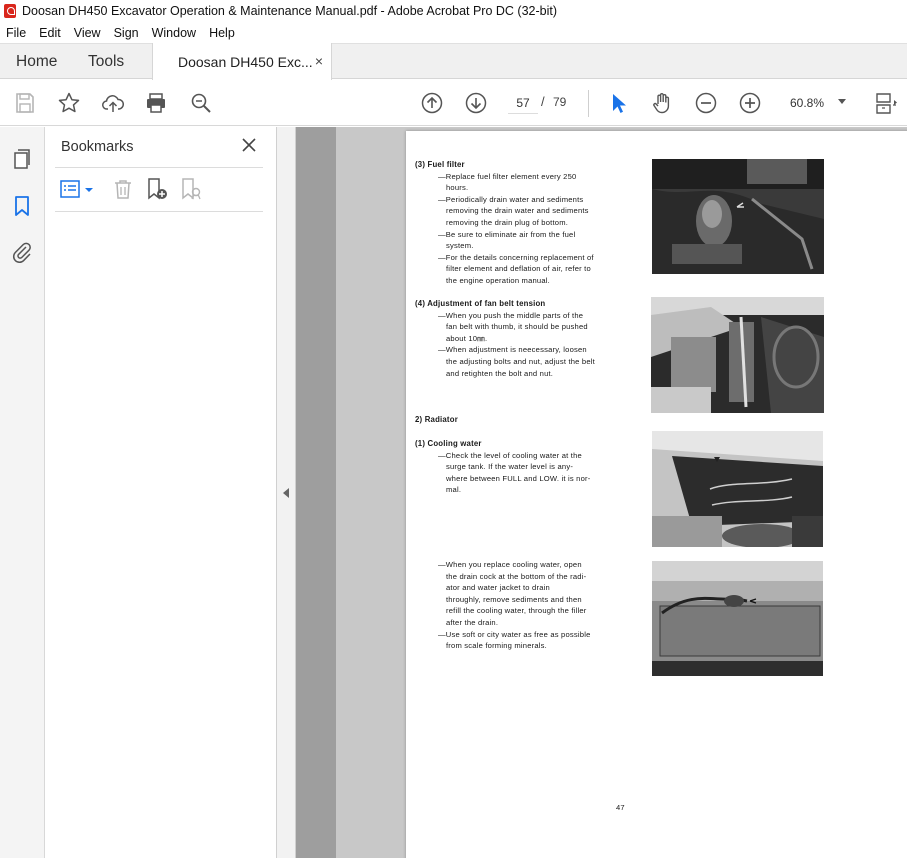 This screenshot has width=907, height=858. Describe the element at coordinates (87, 33) in the screenshot. I see `menu-view: View` at that location.